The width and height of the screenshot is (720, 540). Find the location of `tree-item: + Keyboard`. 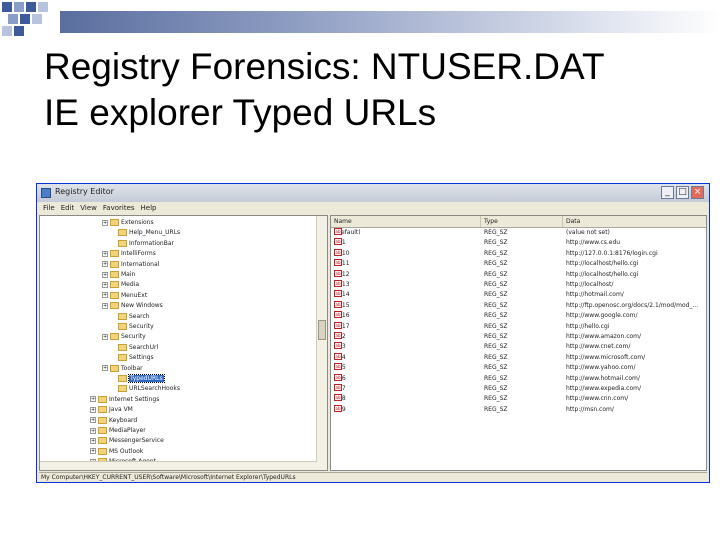

tree-item: + Keyboard is located at coordinates (113, 421).